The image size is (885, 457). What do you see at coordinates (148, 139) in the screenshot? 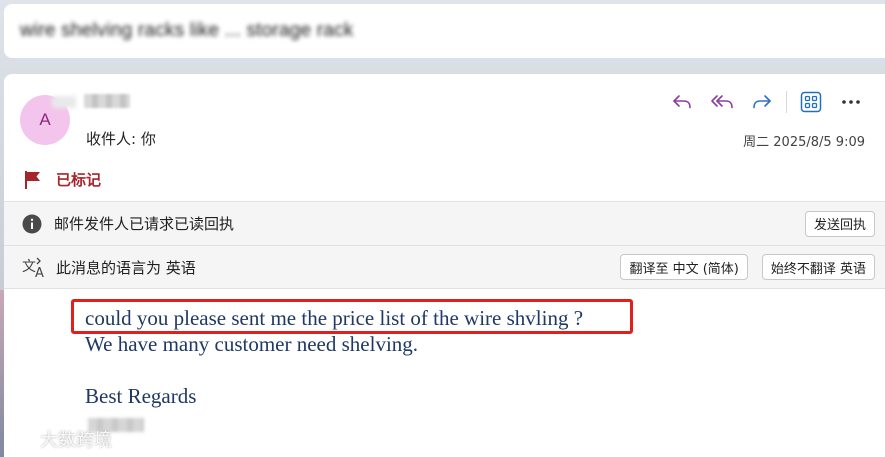
I see `recipient-value: 你` at bounding box center [148, 139].